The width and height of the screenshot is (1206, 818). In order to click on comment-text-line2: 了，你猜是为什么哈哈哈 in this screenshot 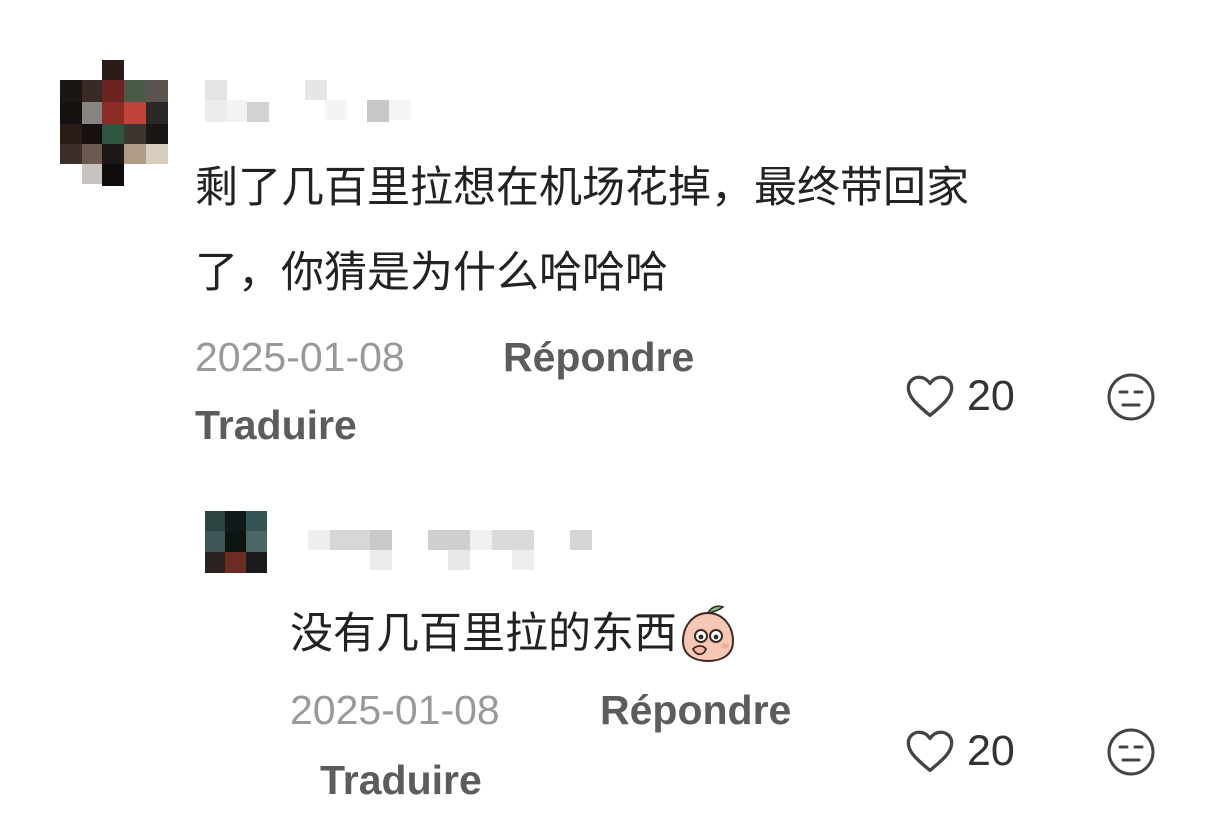, I will do `click(431, 273)`.